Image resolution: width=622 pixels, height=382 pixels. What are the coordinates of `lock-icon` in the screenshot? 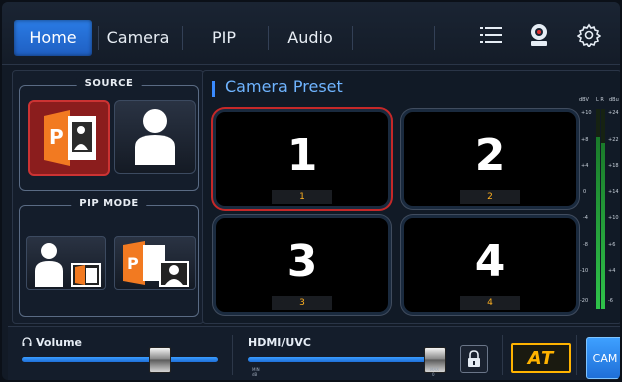 It's located at (474, 358).